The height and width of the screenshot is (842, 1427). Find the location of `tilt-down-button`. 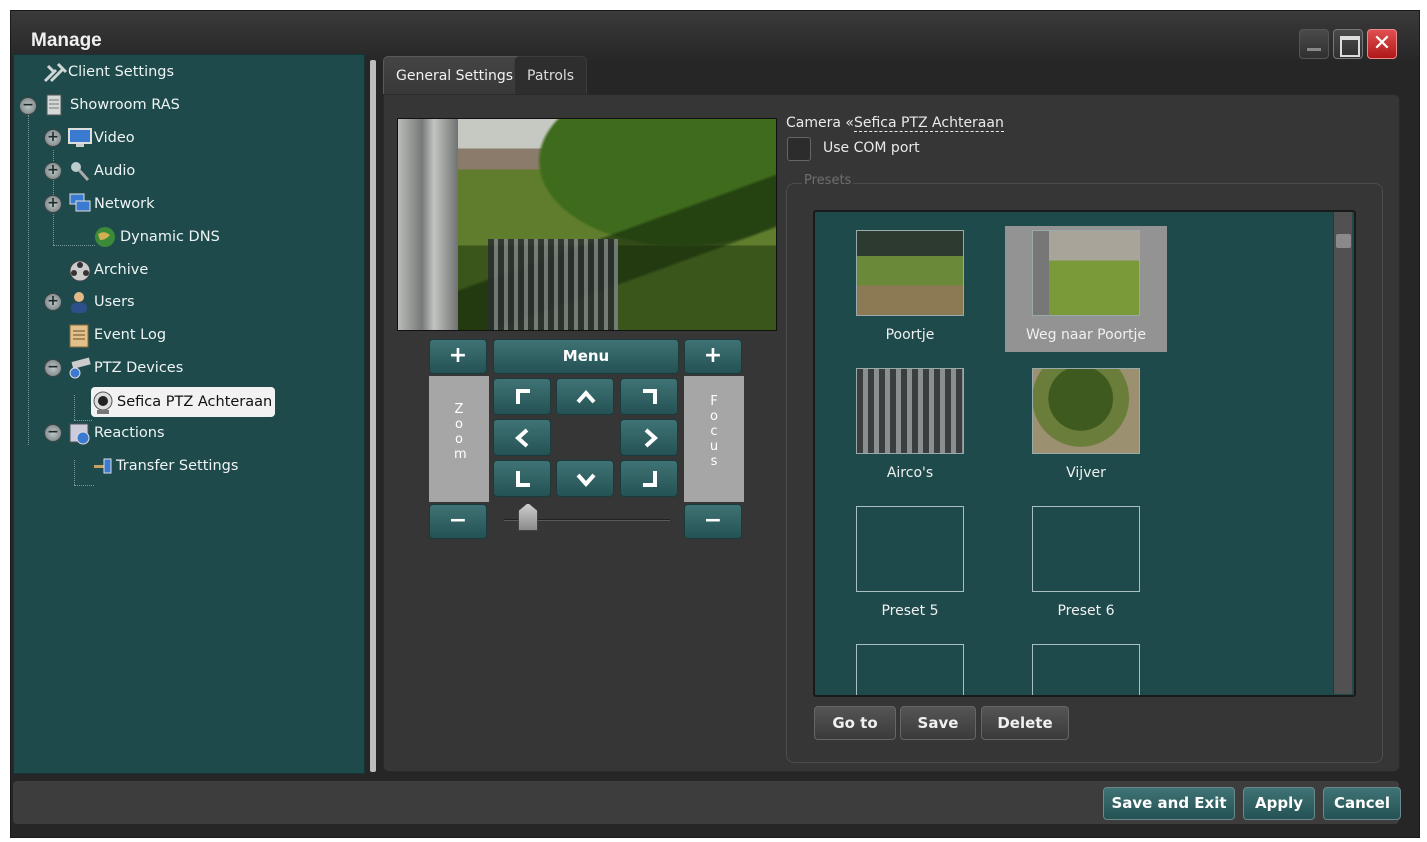

tilt-down-button is located at coordinates (585, 478).